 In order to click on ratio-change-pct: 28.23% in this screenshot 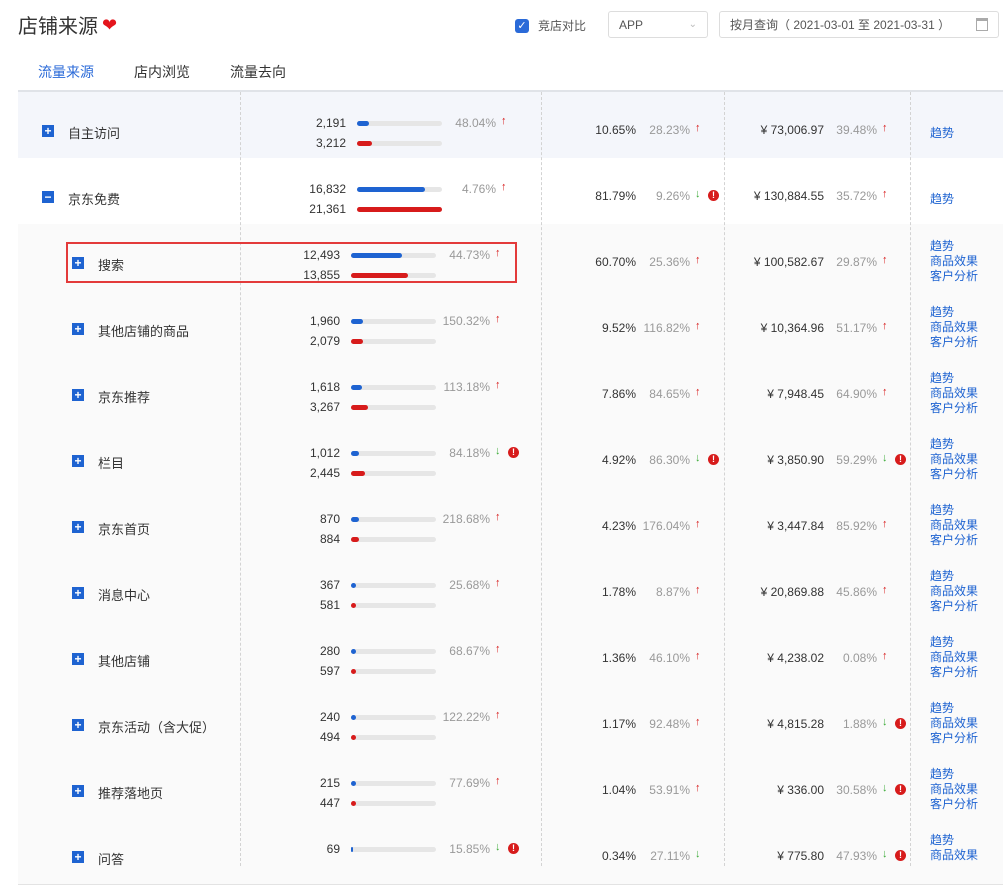, I will do `click(669, 130)`.